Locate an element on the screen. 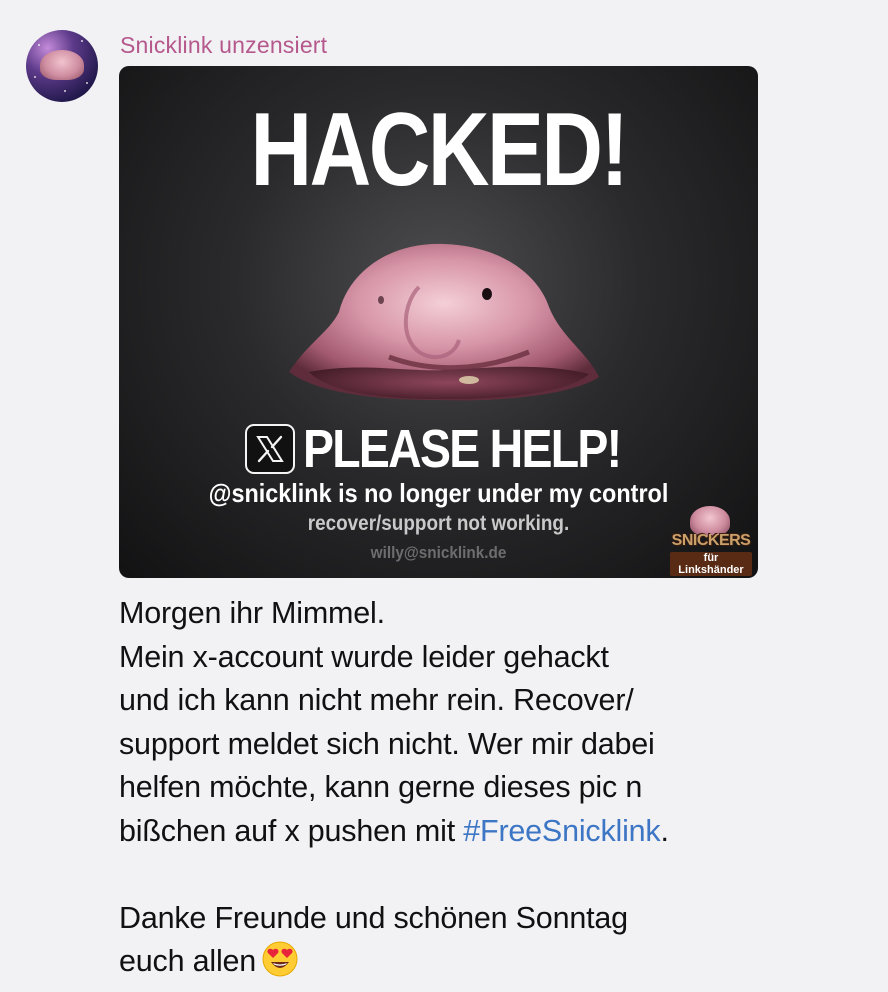  image-text-line-2: recover/support not working. is located at coordinates (438, 523).